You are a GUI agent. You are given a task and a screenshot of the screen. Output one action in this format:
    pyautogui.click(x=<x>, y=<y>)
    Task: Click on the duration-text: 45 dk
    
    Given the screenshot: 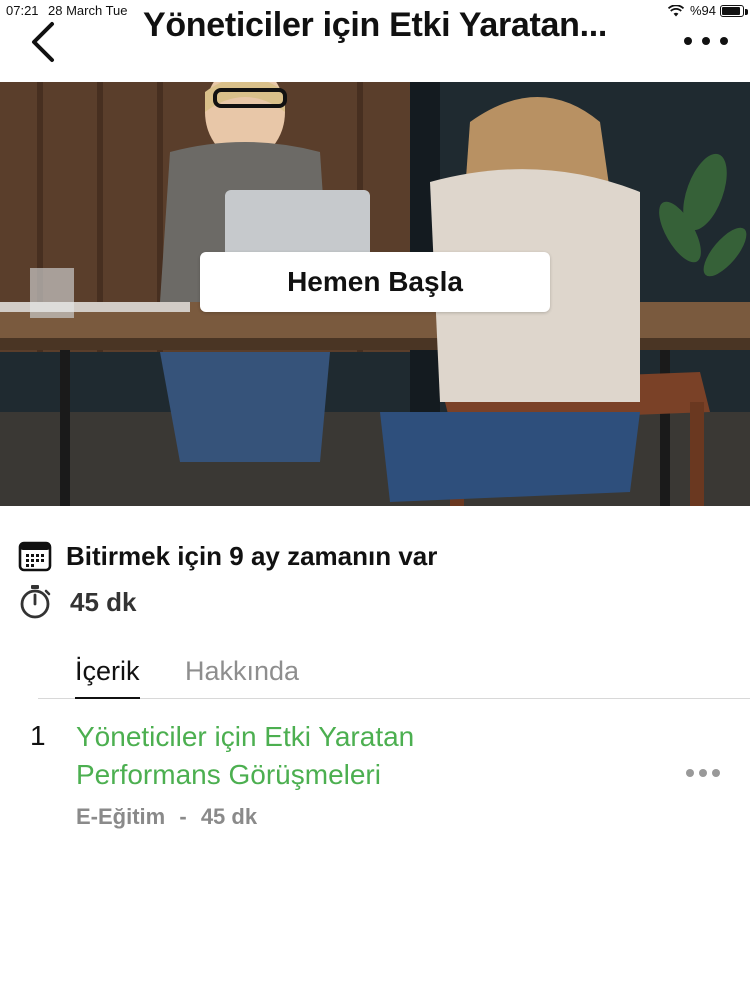 What is the action you would take?
    pyautogui.click(x=103, y=601)
    